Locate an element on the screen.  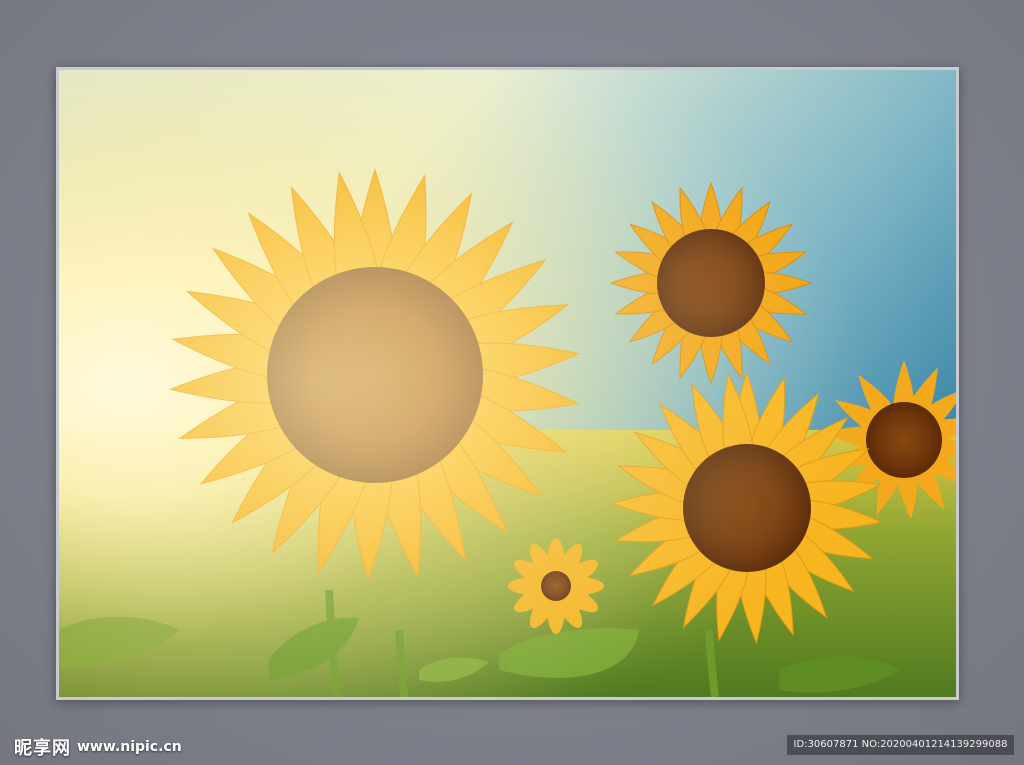
watermark-url: www.nipic.cn is located at coordinates (129, 747).